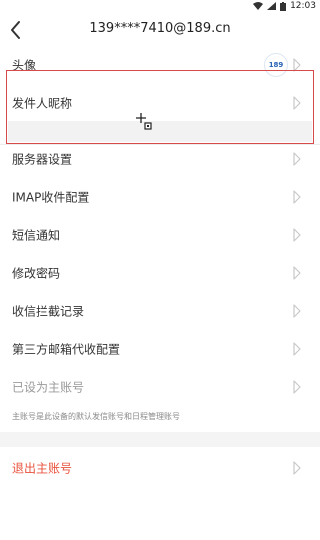 Image resolution: width=320 pixels, height=540 pixels. I want to click on blocked-mail-label: 收信拦截记录, so click(48, 311).